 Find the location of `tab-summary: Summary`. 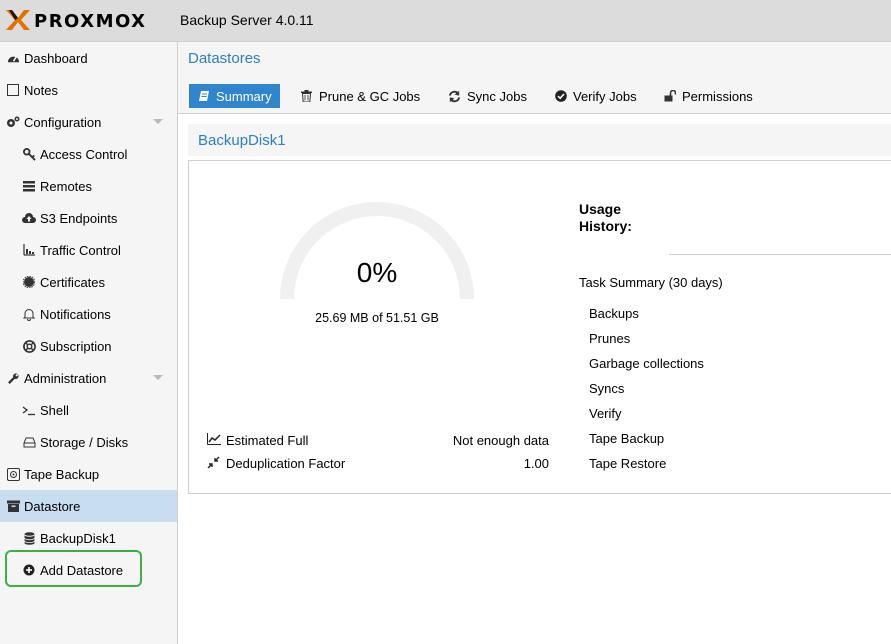

tab-summary: Summary is located at coordinates (234, 96).